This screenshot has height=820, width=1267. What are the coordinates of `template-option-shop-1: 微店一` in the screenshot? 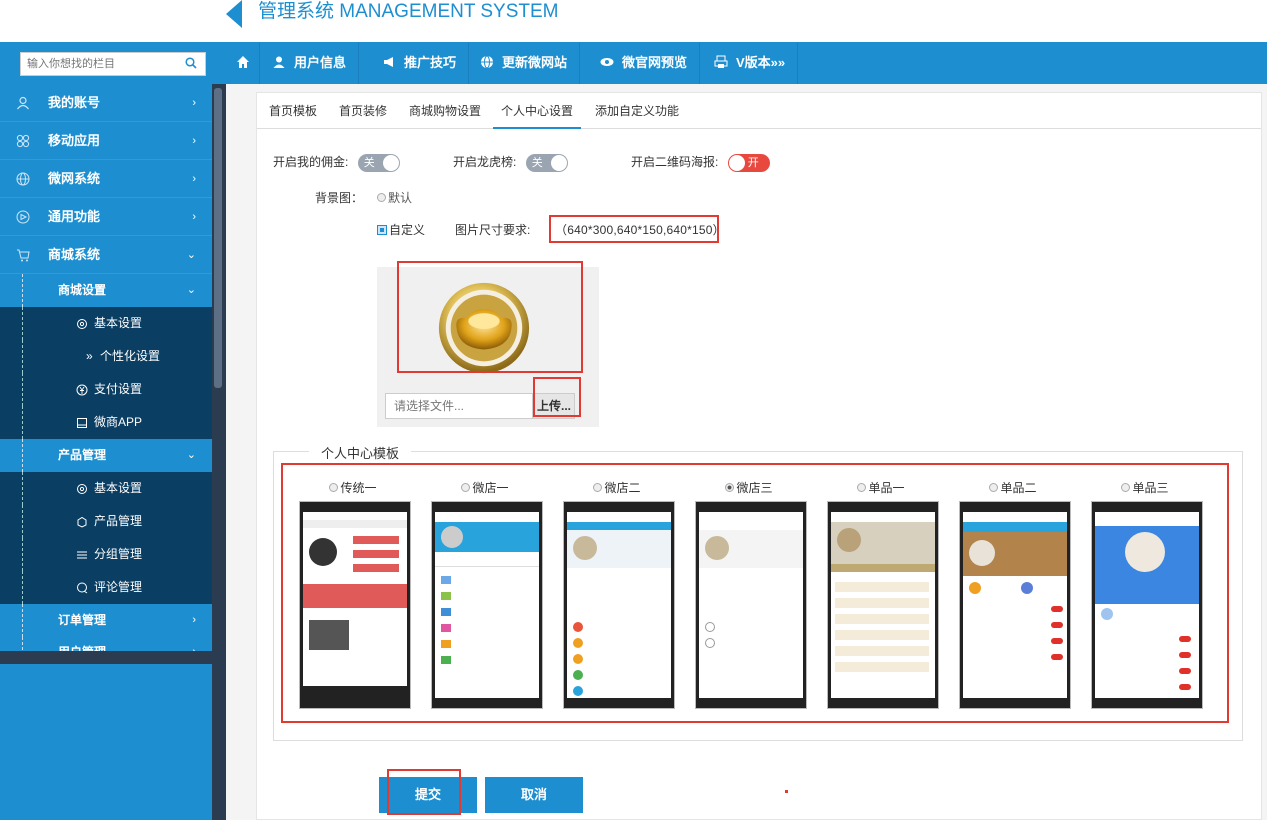 It's located at (485, 487).